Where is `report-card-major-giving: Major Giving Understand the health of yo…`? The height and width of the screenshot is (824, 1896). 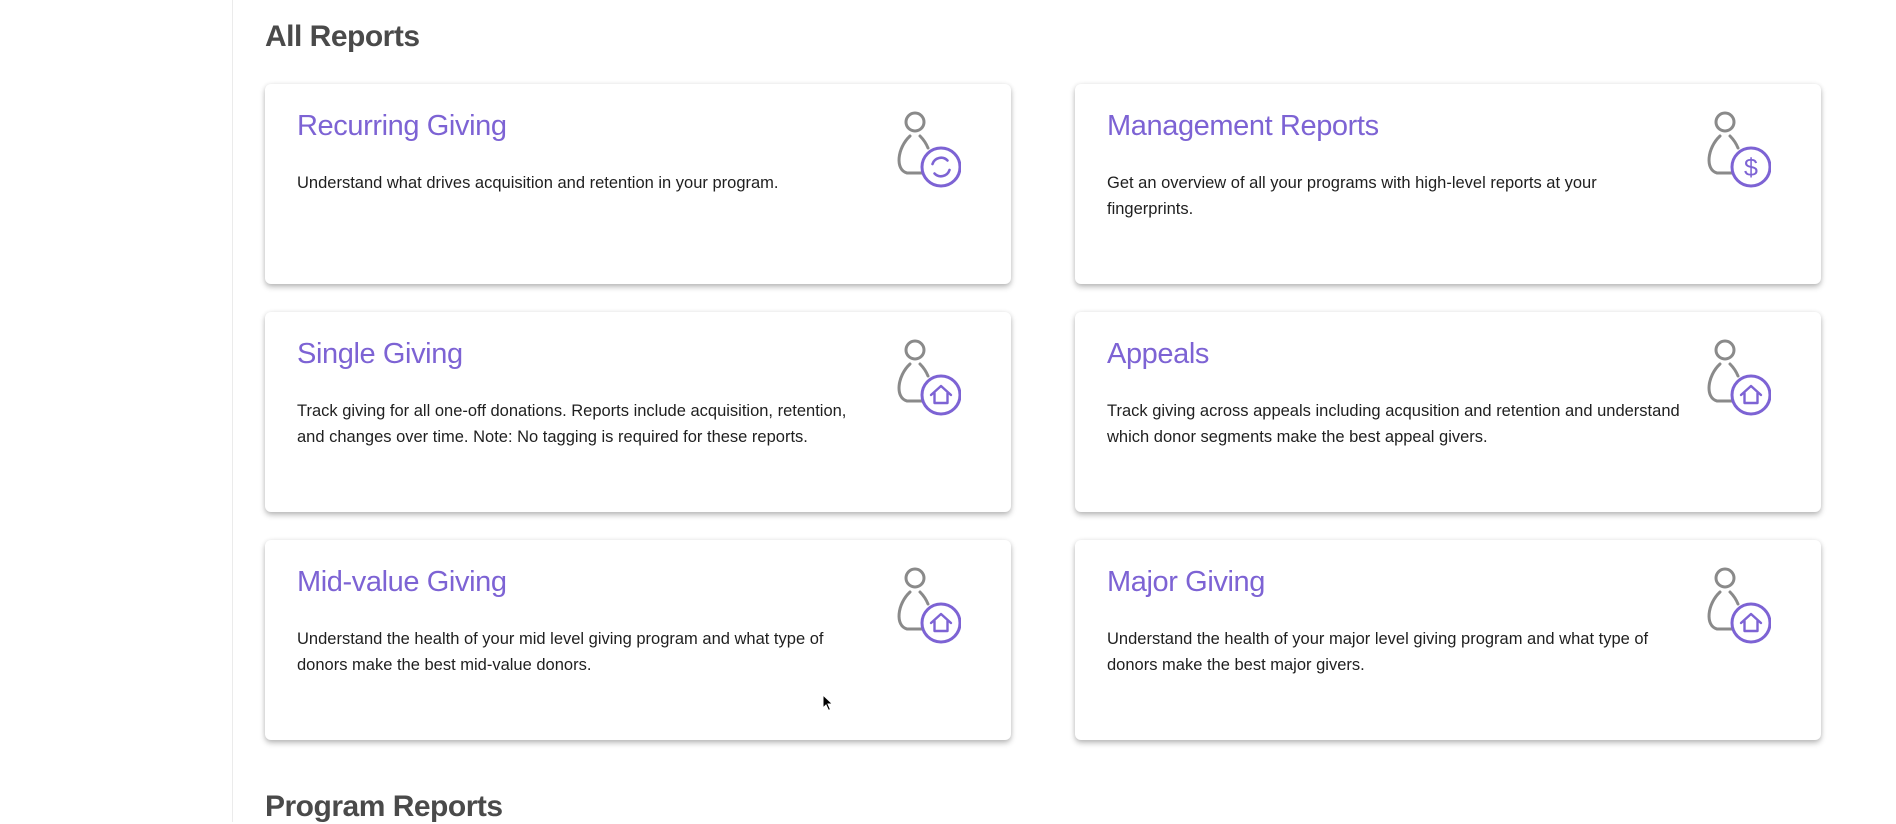 report-card-major-giving: Major Giving Understand the health of yo… is located at coordinates (1448, 640).